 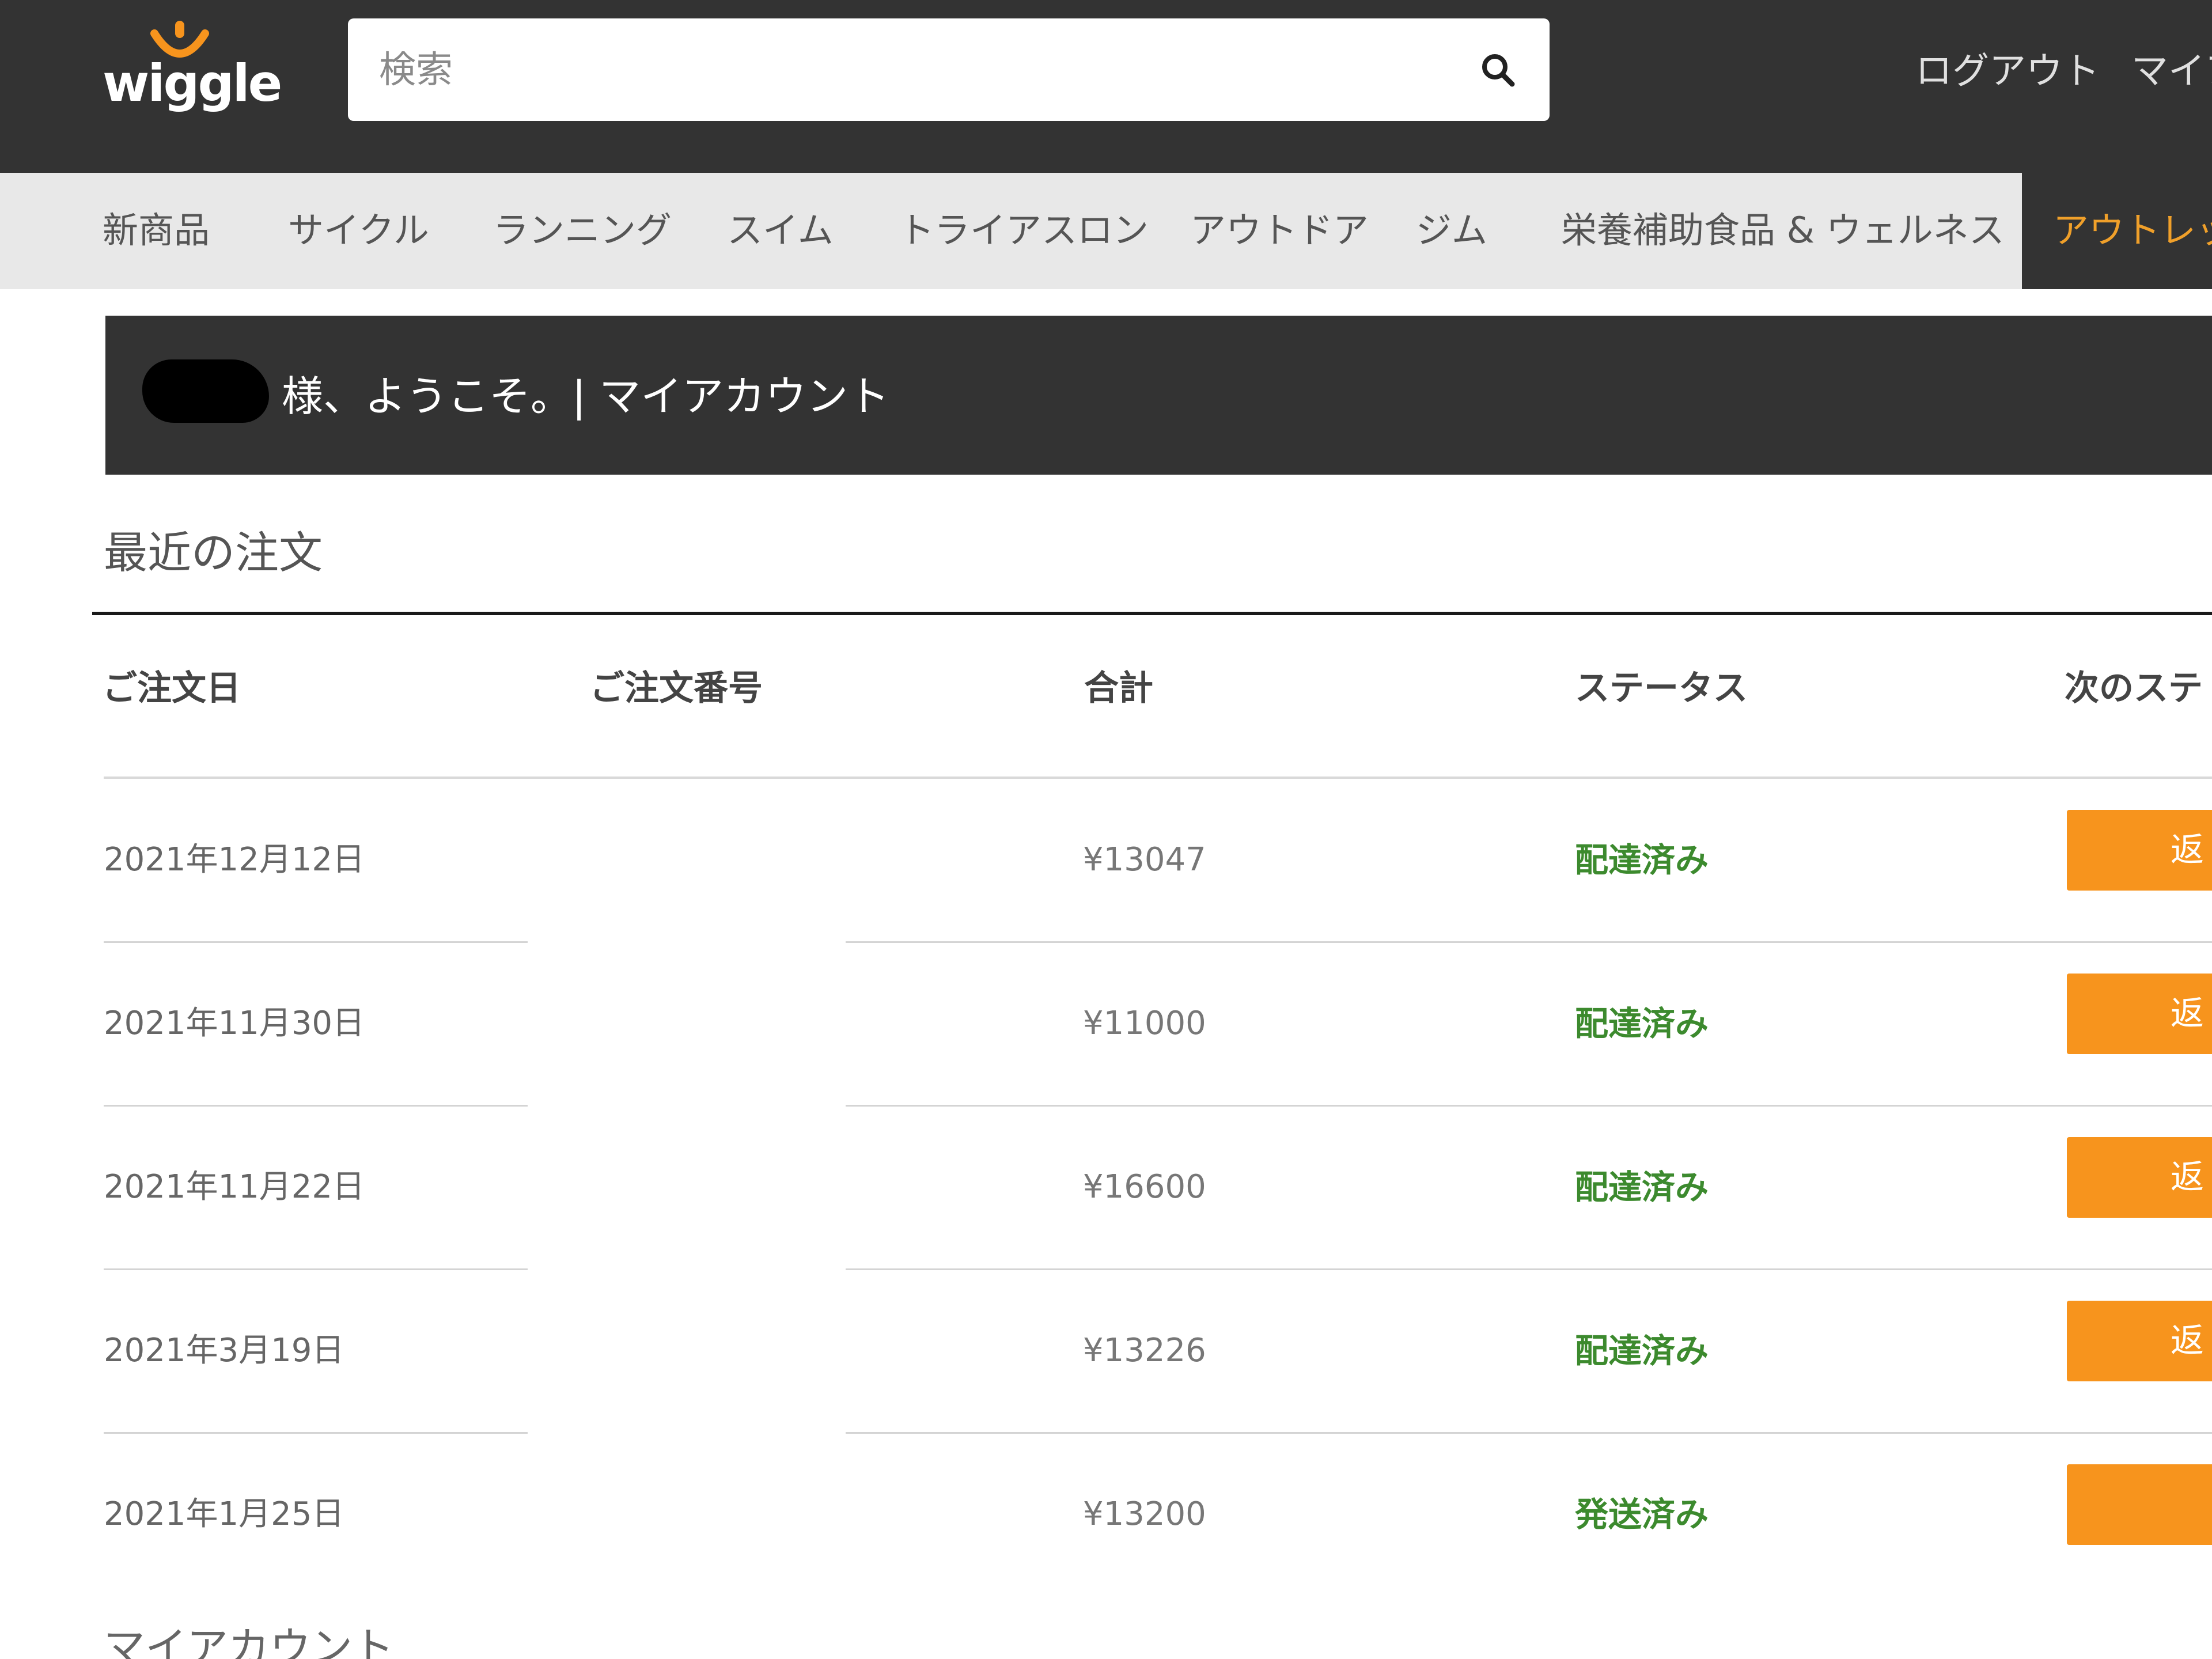 I want to click on recent-orders-title: 最近の注文, so click(x=213, y=552).